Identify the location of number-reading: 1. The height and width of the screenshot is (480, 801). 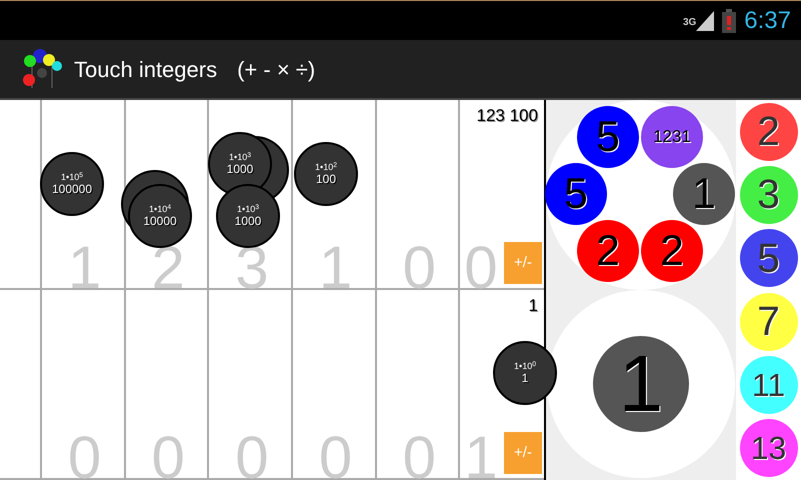
(533, 306).